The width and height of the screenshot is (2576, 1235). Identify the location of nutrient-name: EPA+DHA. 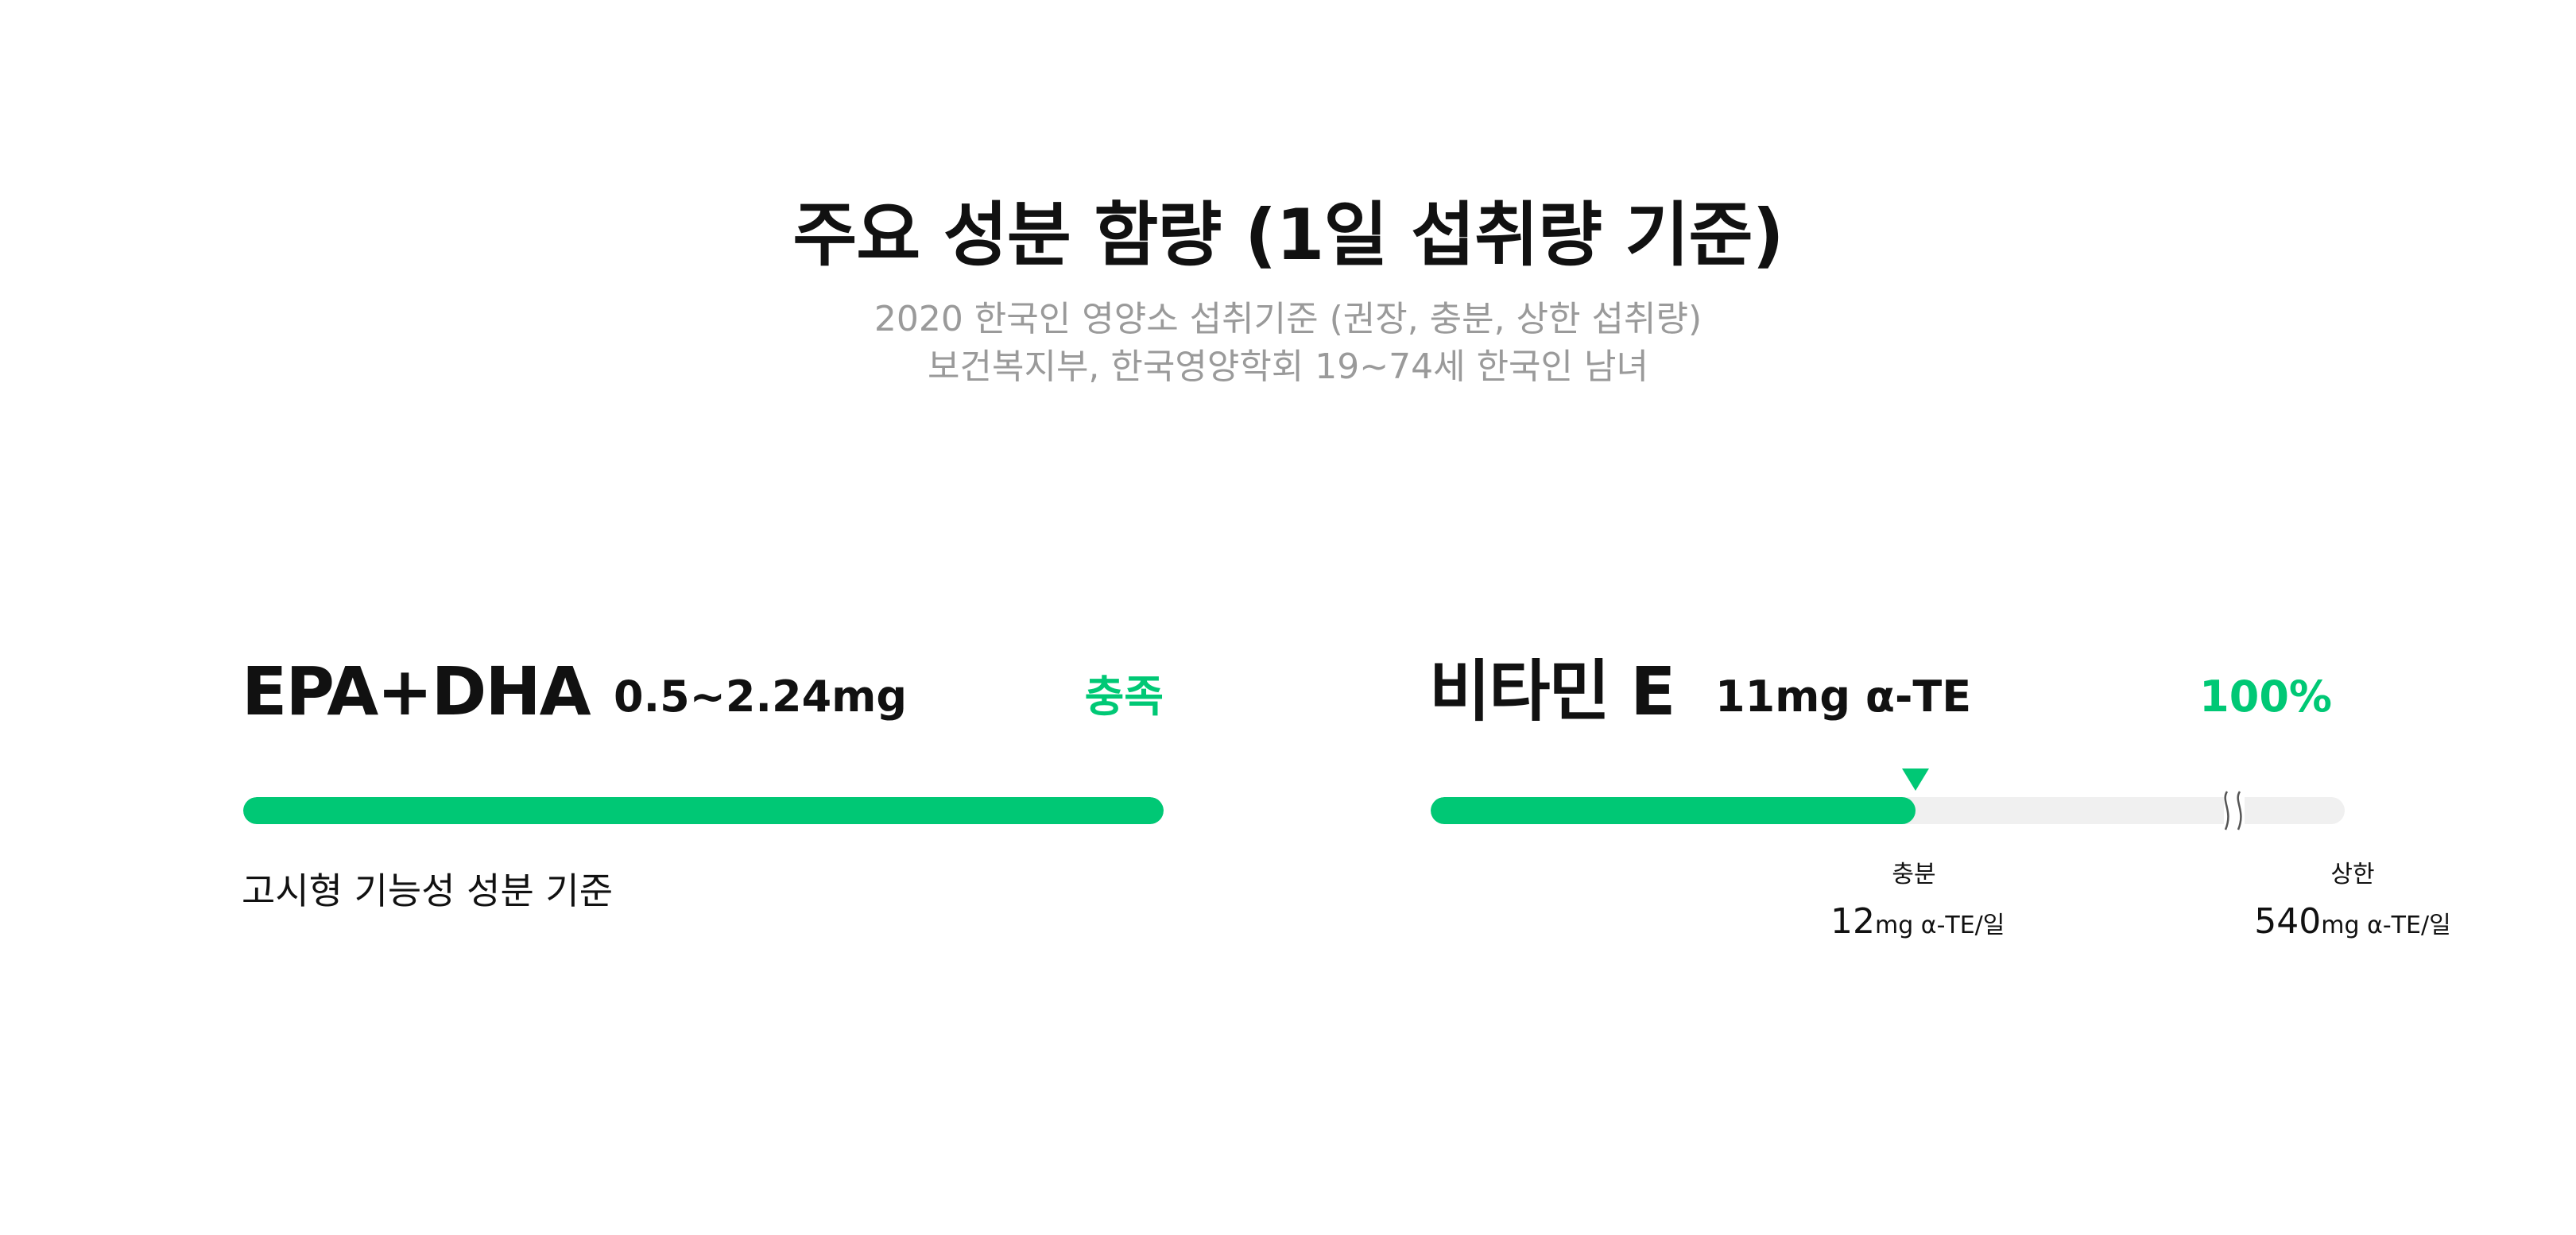
(416, 691).